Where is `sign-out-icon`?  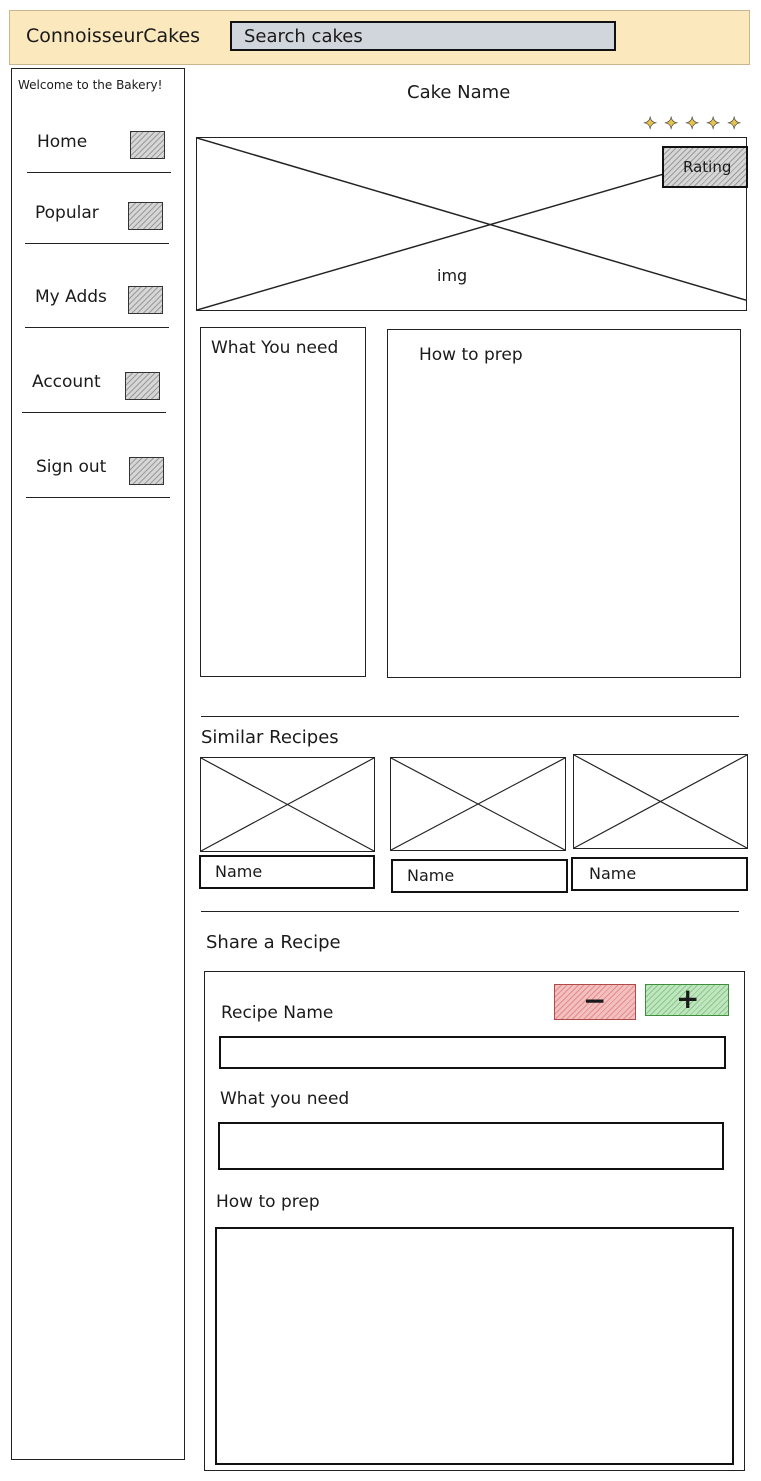
sign-out-icon is located at coordinates (146, 471).